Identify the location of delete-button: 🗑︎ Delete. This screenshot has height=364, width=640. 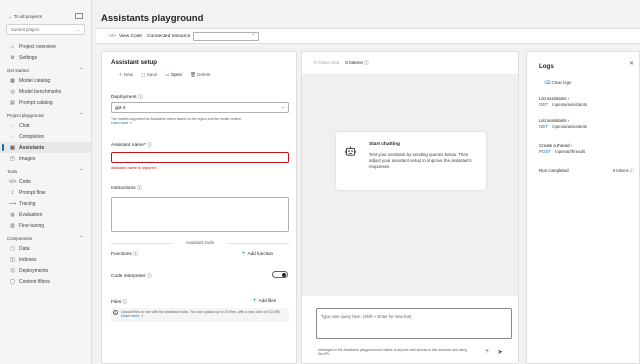
(200, 75).